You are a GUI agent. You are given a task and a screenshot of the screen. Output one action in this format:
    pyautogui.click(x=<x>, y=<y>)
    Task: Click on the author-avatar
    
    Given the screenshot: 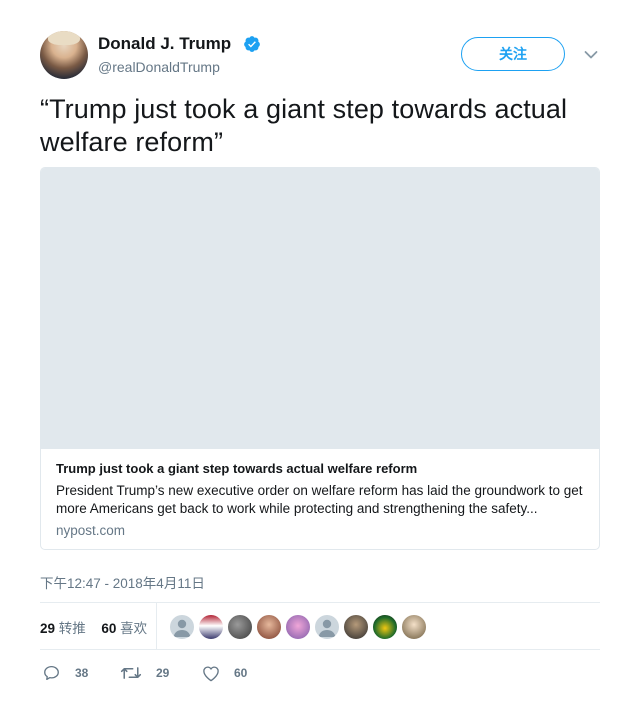 What is the action you would take?
    pyautogui.click(x=64, y=55)
    